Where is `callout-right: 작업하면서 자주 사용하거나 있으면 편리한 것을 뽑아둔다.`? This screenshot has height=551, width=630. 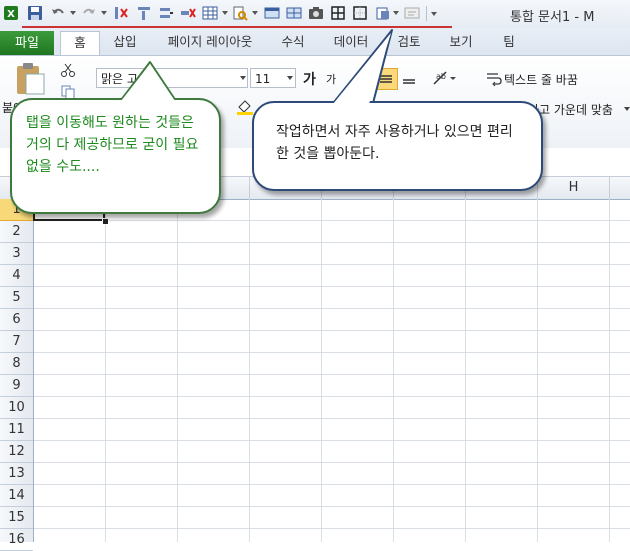 callout-right: 작업하면서 자주 사용하거나 있으면 편리한 것을 뽑아둔다. is located at coordinates (397, 146).